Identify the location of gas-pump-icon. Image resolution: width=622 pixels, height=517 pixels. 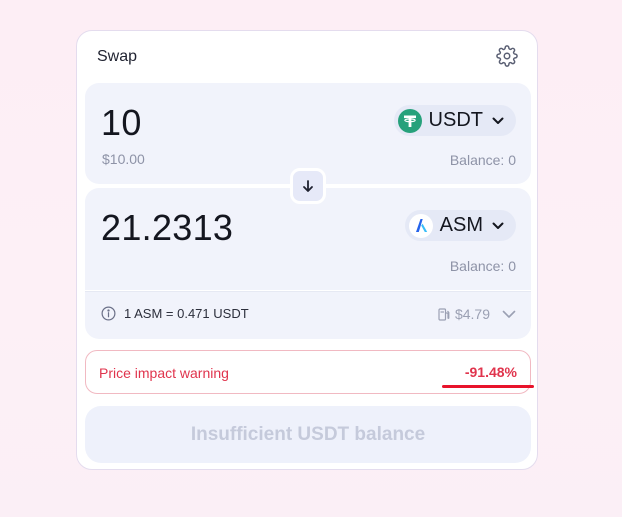
(444, 314).